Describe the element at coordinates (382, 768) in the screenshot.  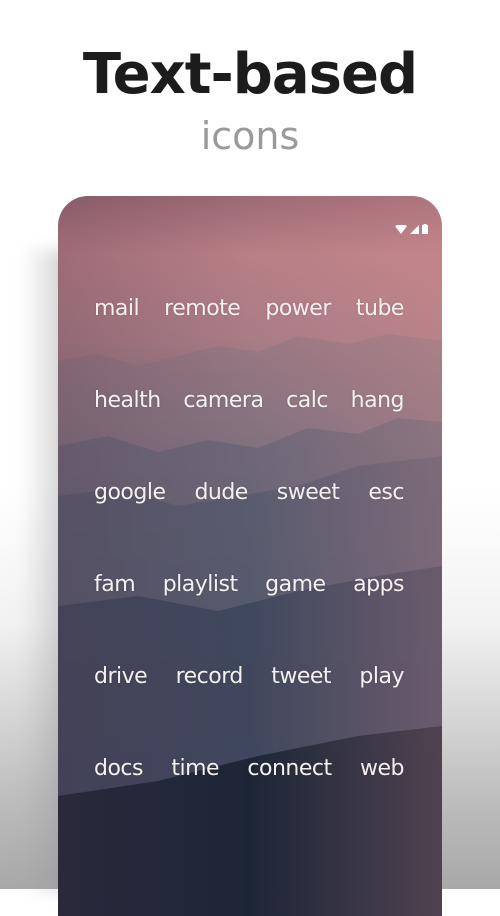
I see `app-web: web` at that location.